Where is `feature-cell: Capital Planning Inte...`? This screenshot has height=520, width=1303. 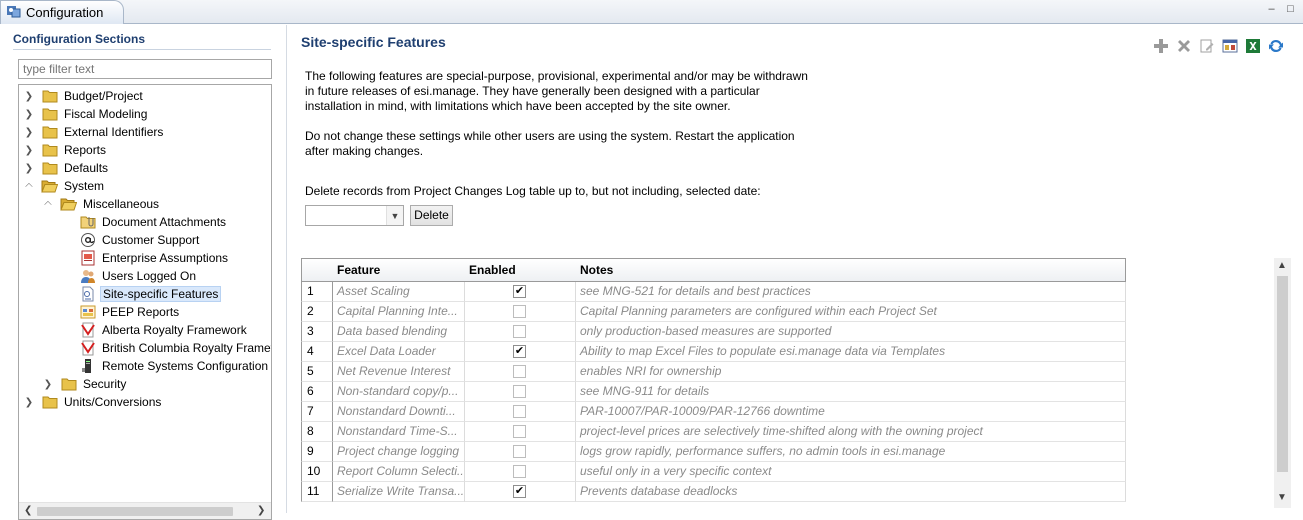
feature-cell: Capital Planning Inte... is located at coordinates (399, 312).